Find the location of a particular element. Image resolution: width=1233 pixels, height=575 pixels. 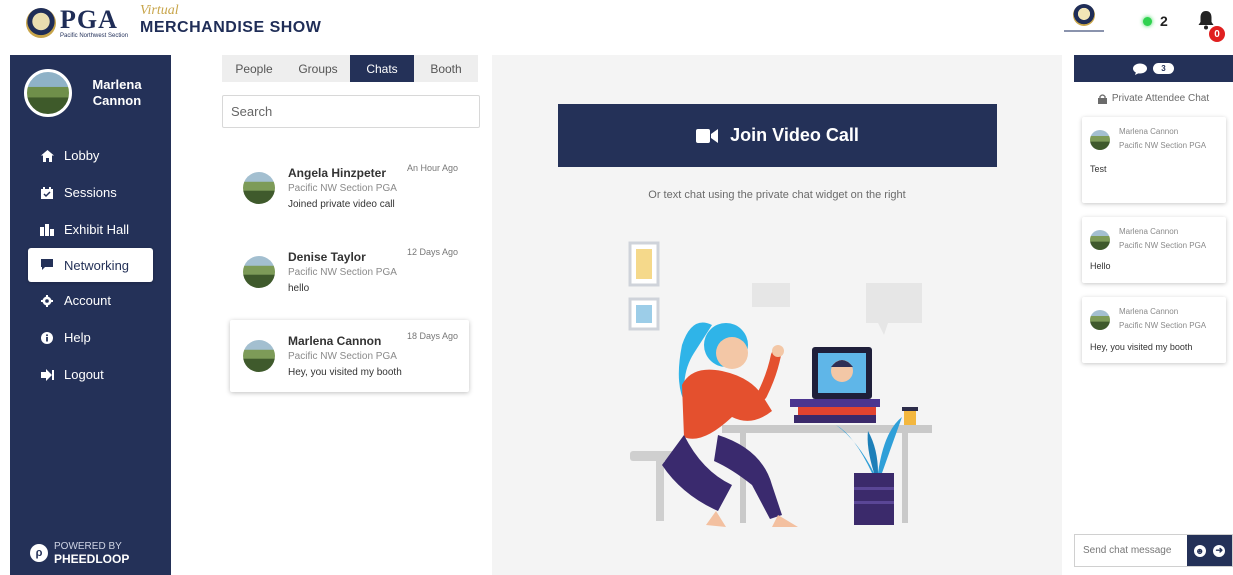

message-text: Test is located at coordinates (1098, 169).